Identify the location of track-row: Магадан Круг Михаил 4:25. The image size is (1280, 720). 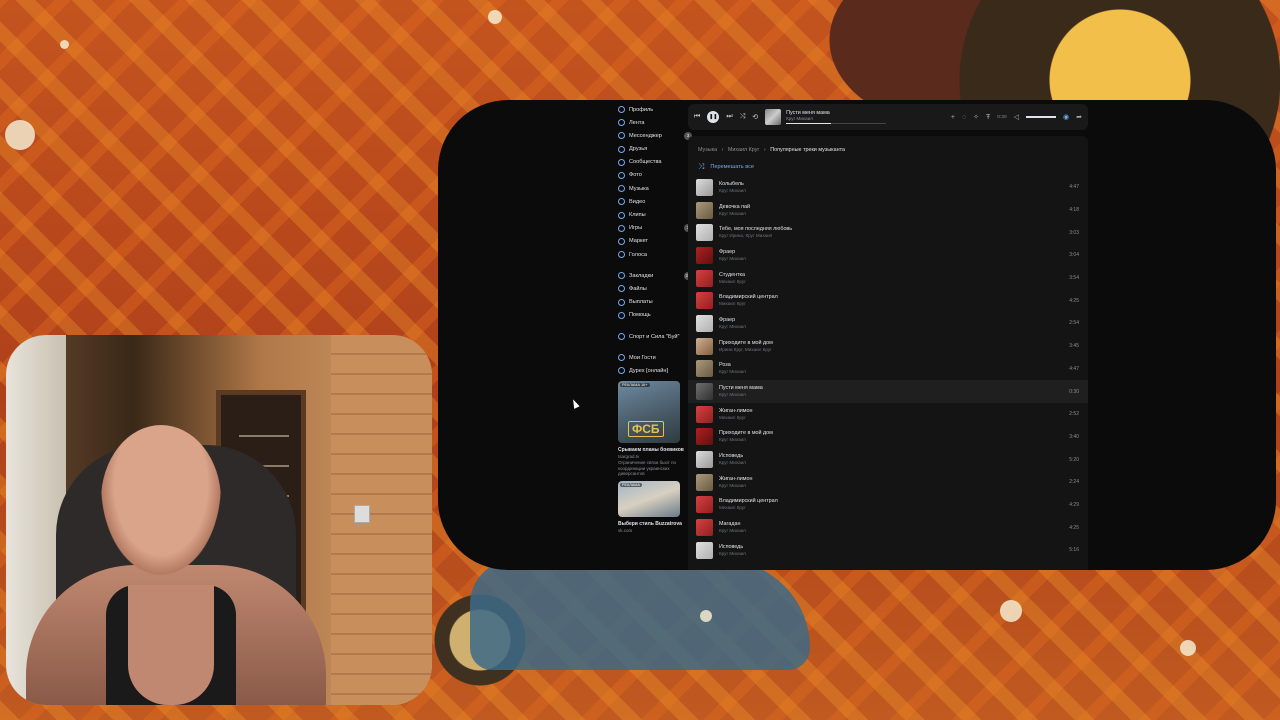
(888, 527).